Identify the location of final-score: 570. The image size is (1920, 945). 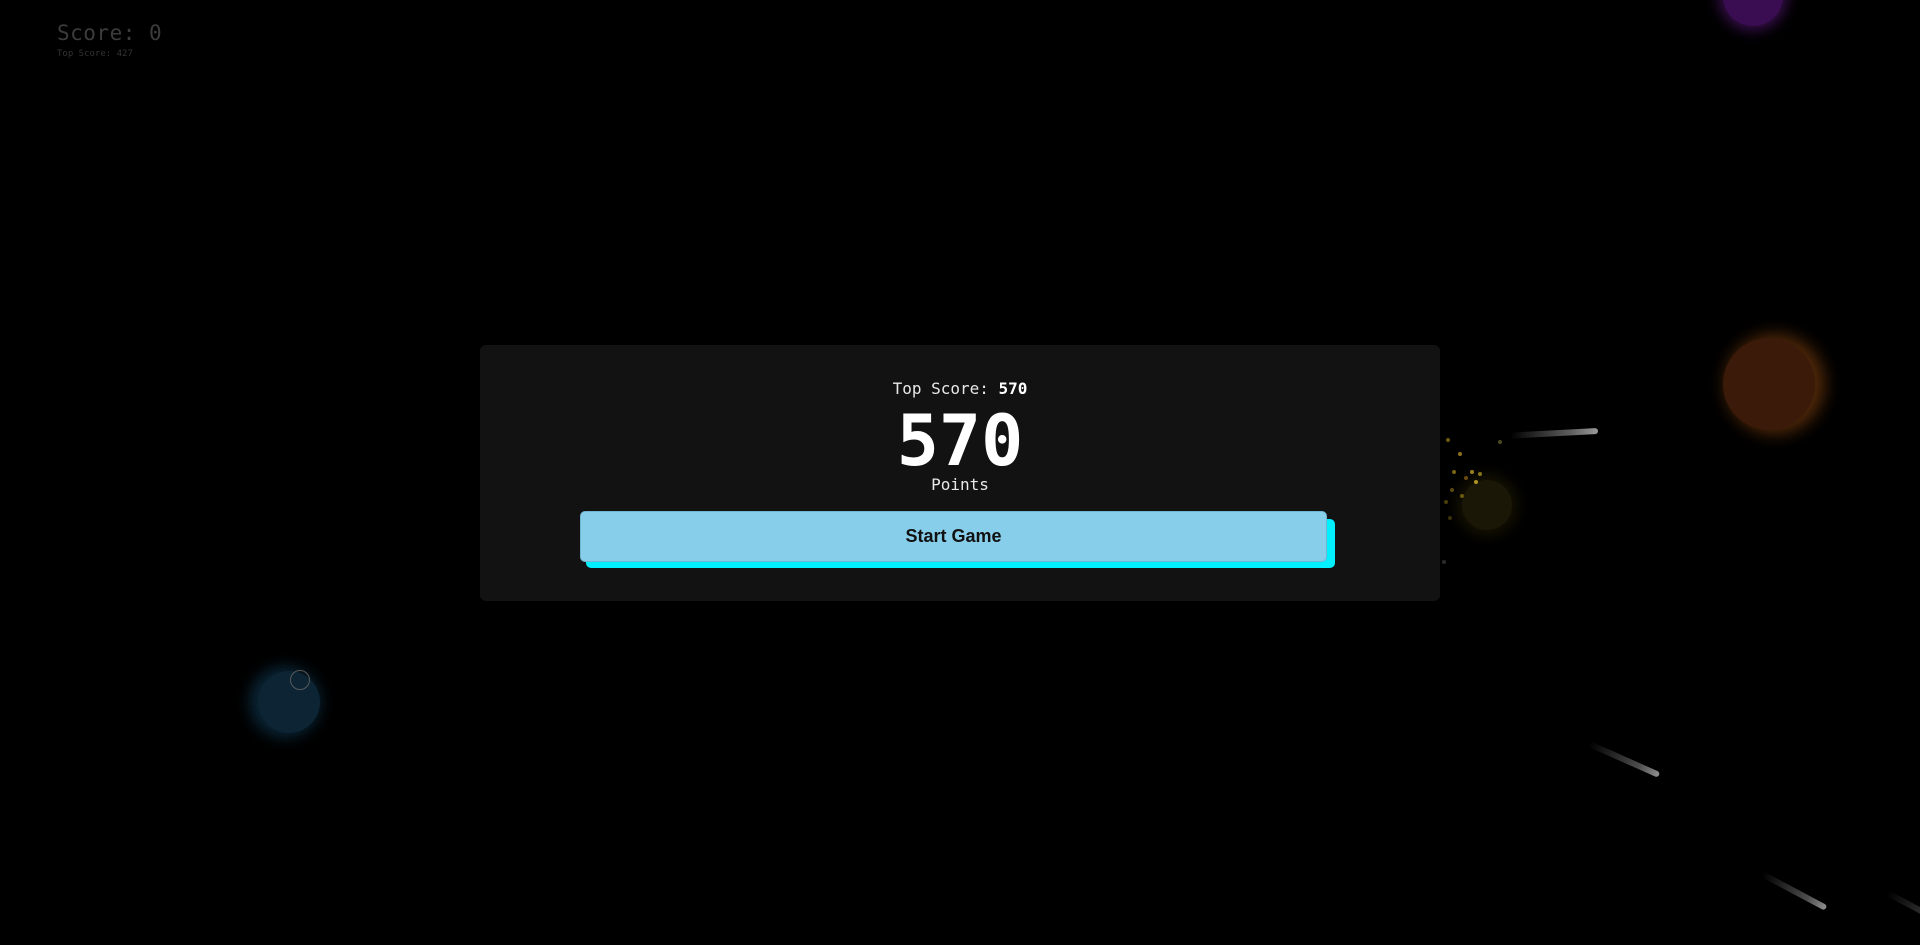
(960, 441).